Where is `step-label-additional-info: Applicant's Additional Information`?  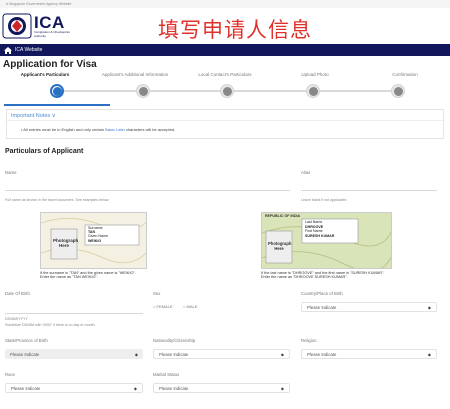
step-label-additional-info: Applicant's Additional Information is located at coordinates (135, 74).